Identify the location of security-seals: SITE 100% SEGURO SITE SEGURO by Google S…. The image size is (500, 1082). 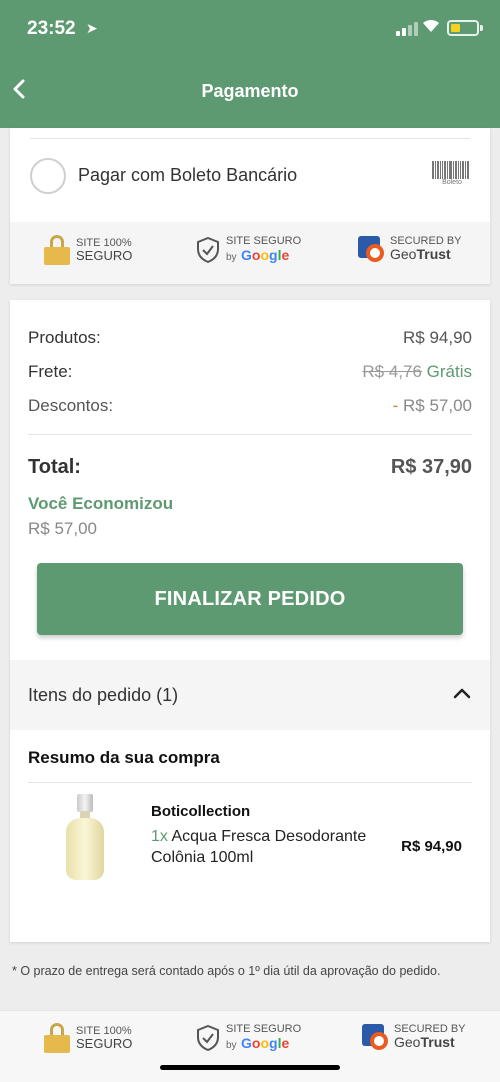
(250, 253).